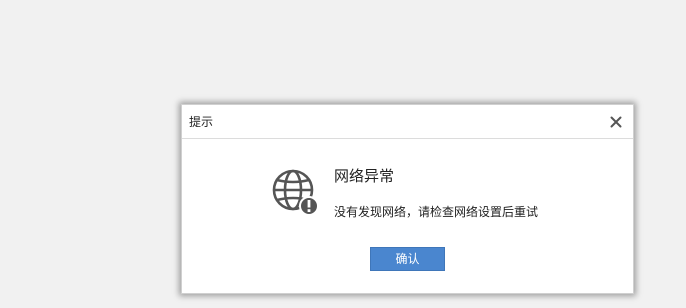  What do you see at coordinates (407, 122) in the screenshot?
I see `dialog-header: 提示` at bounding box center [407, 122].